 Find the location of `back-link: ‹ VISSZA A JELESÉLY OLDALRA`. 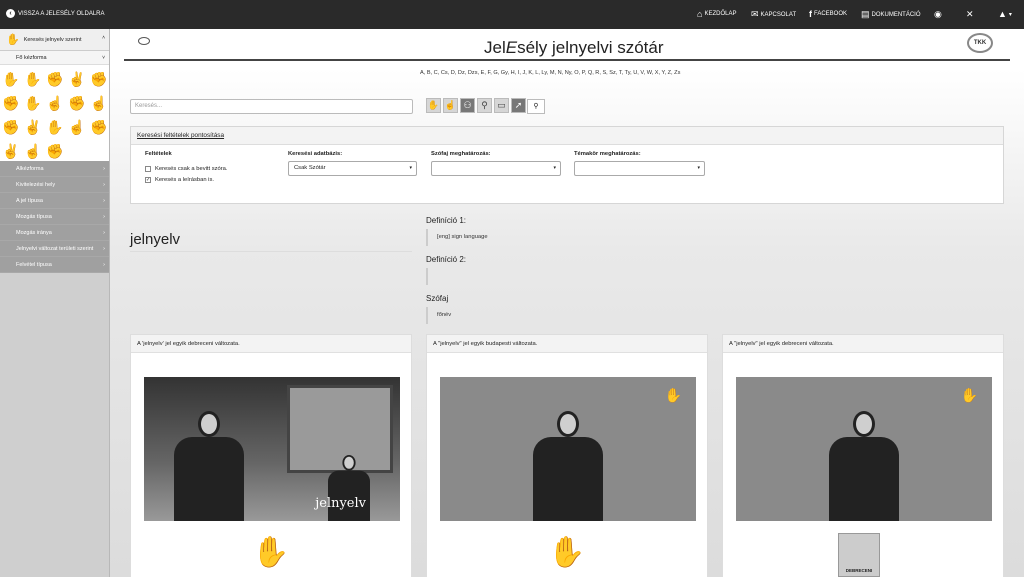

back-link: ‹ VISSZA A JELESÉLY OLDALRA is located at coordinates (55, 13).